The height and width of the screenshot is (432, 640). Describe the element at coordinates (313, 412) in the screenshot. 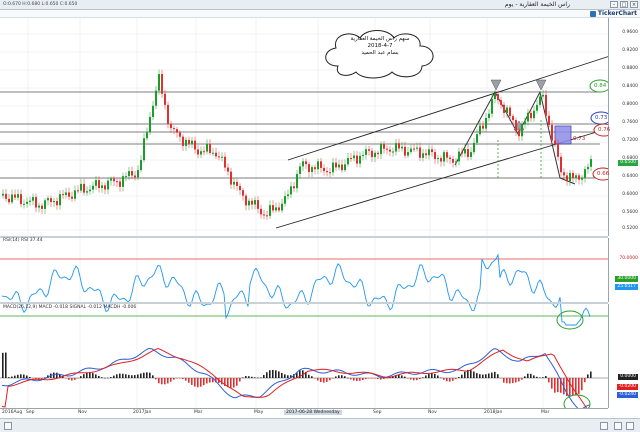

I see `crosshair-date: 2017-06-28 Wednesday` at that location.